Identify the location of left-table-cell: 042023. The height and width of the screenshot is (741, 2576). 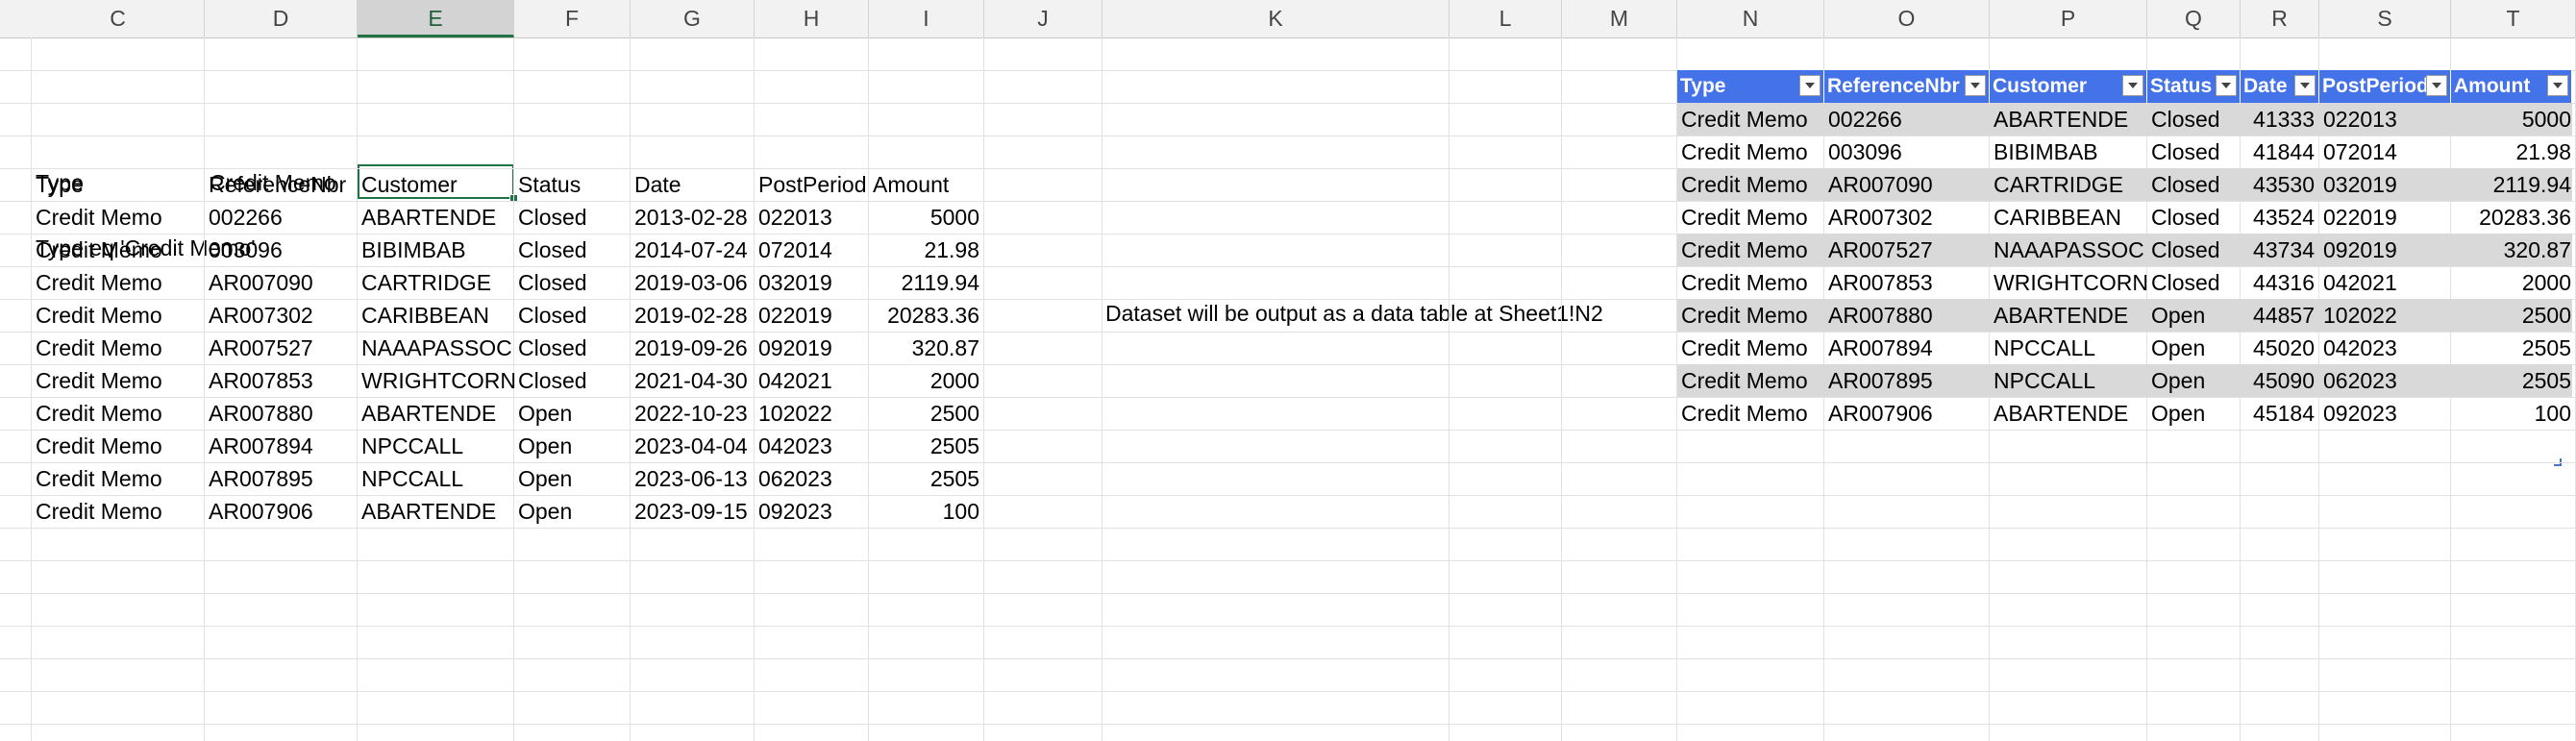
(795, 446).